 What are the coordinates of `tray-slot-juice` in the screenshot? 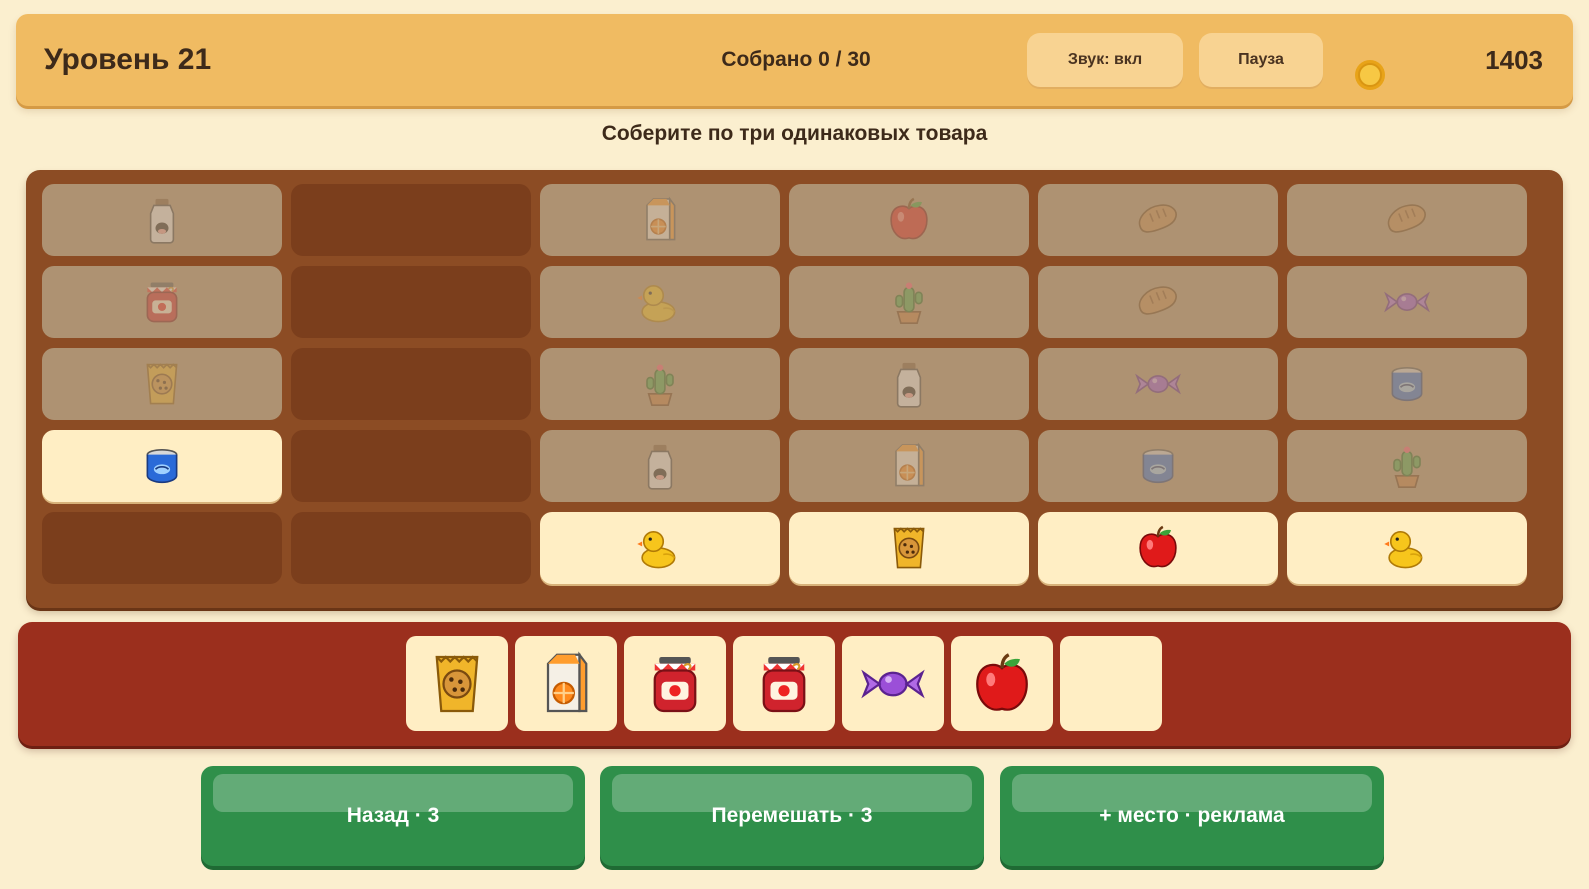 It's located at (566, 683).